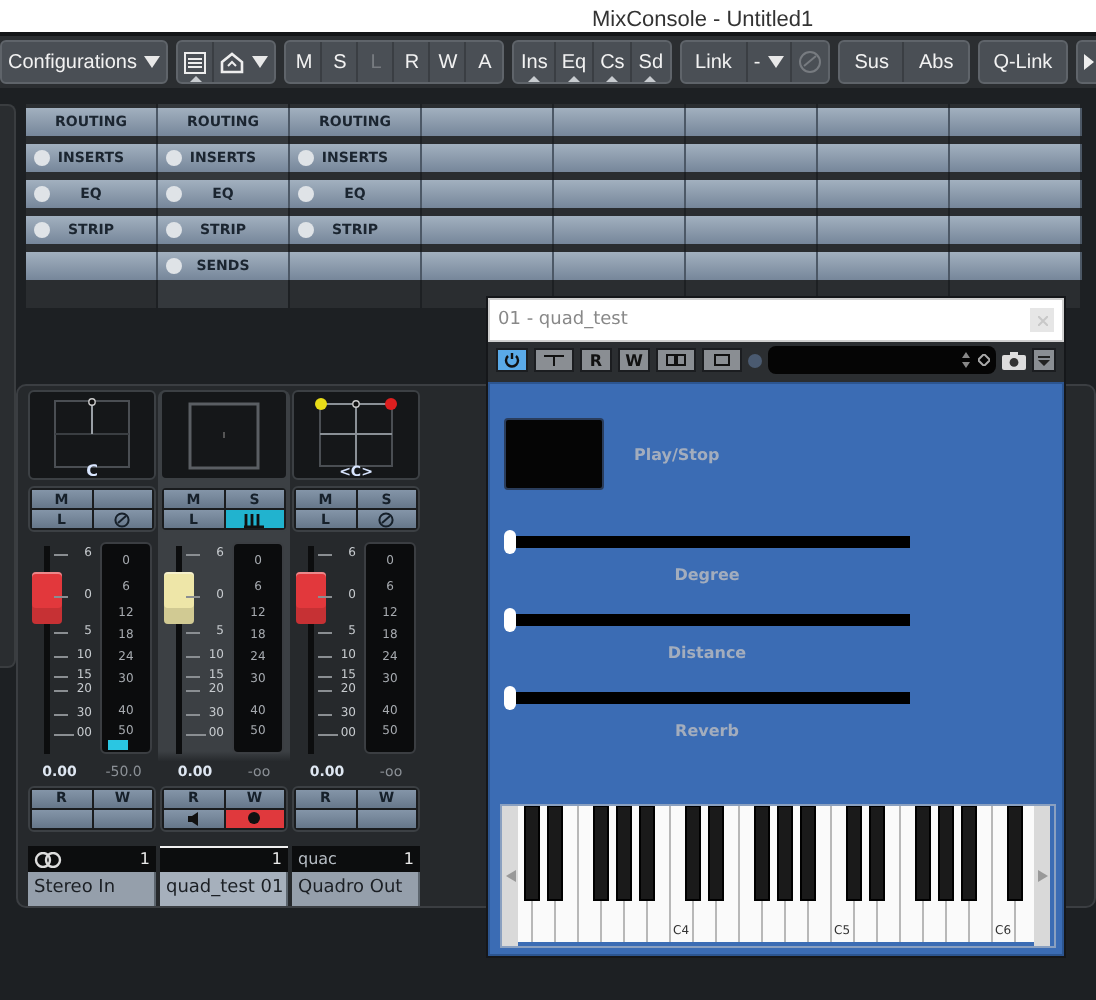 Image resolution: width=1096 pixels, height=1000 pixels. Describe the element at coordinates (510, 876) in the screenshot. I see `scroll-left-button` at that location.